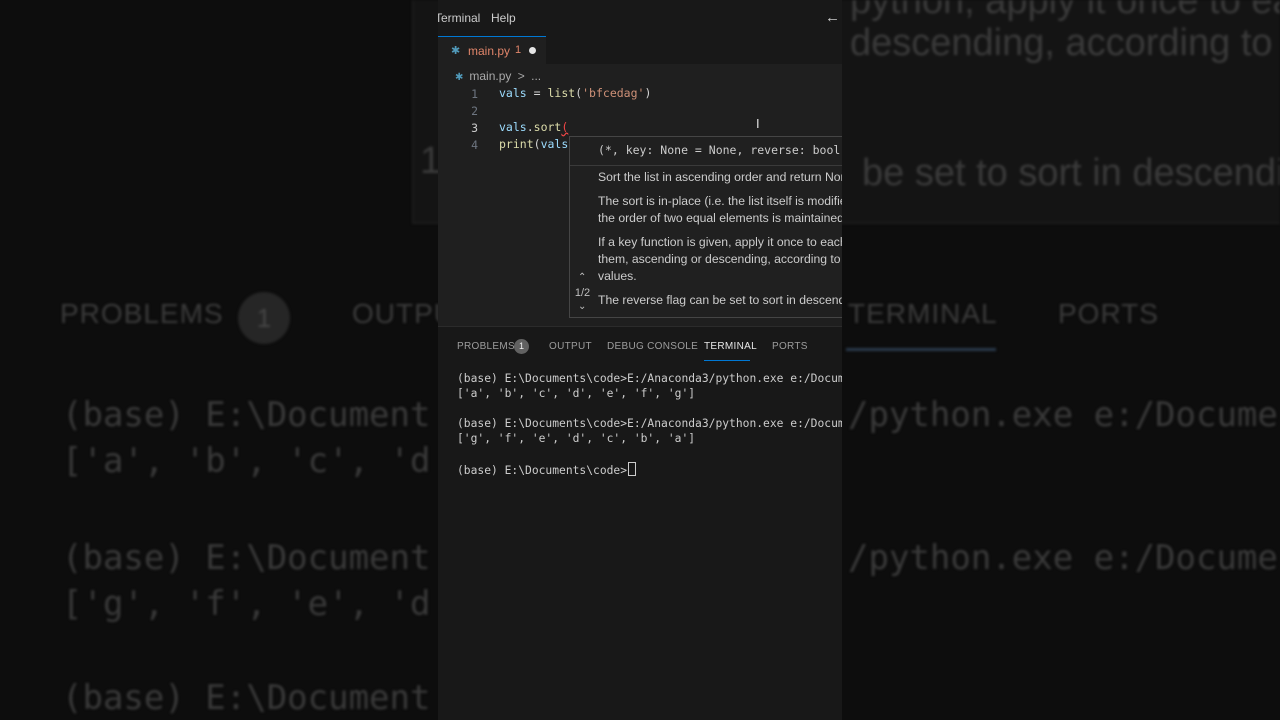  I want to click on tab-ports: PORTS, so click(790, 346).